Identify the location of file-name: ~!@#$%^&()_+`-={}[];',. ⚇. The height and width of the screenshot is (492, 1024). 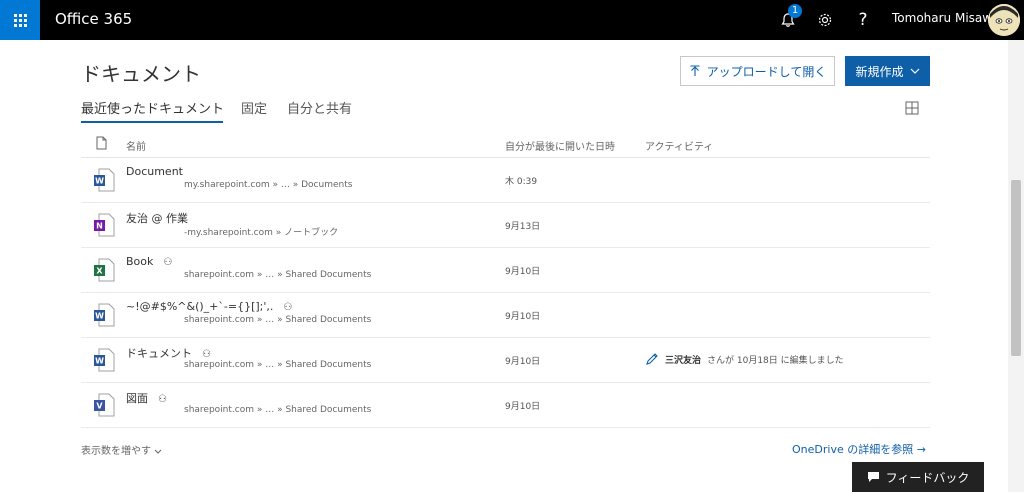
(209, 306).